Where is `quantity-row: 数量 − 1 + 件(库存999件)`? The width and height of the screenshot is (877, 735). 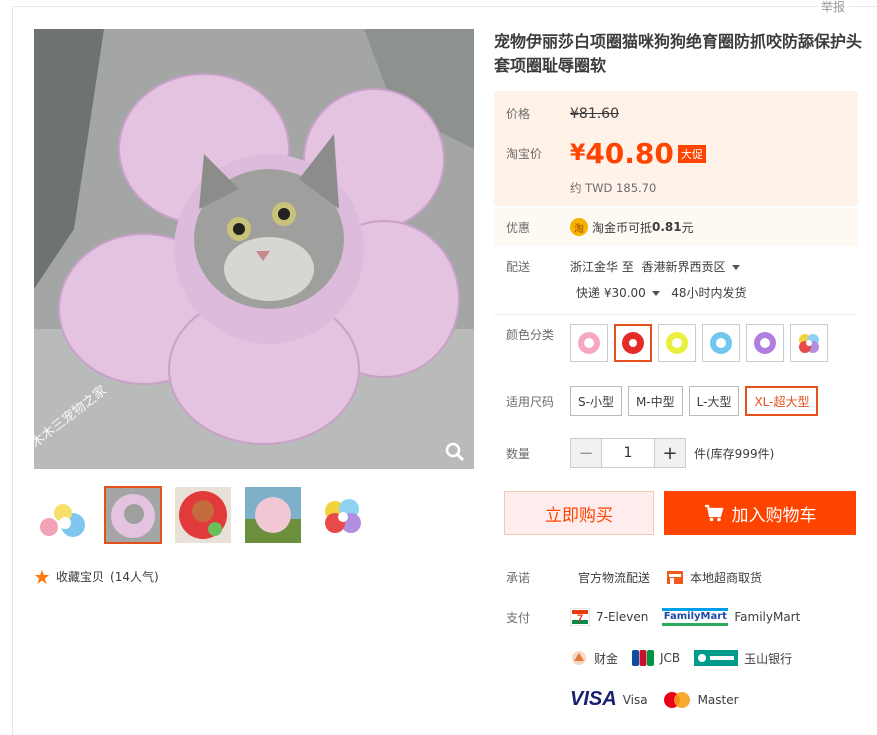 quantity-row: 数量 − 1 + 件(库存999件) is located at coordinates (640, 453).